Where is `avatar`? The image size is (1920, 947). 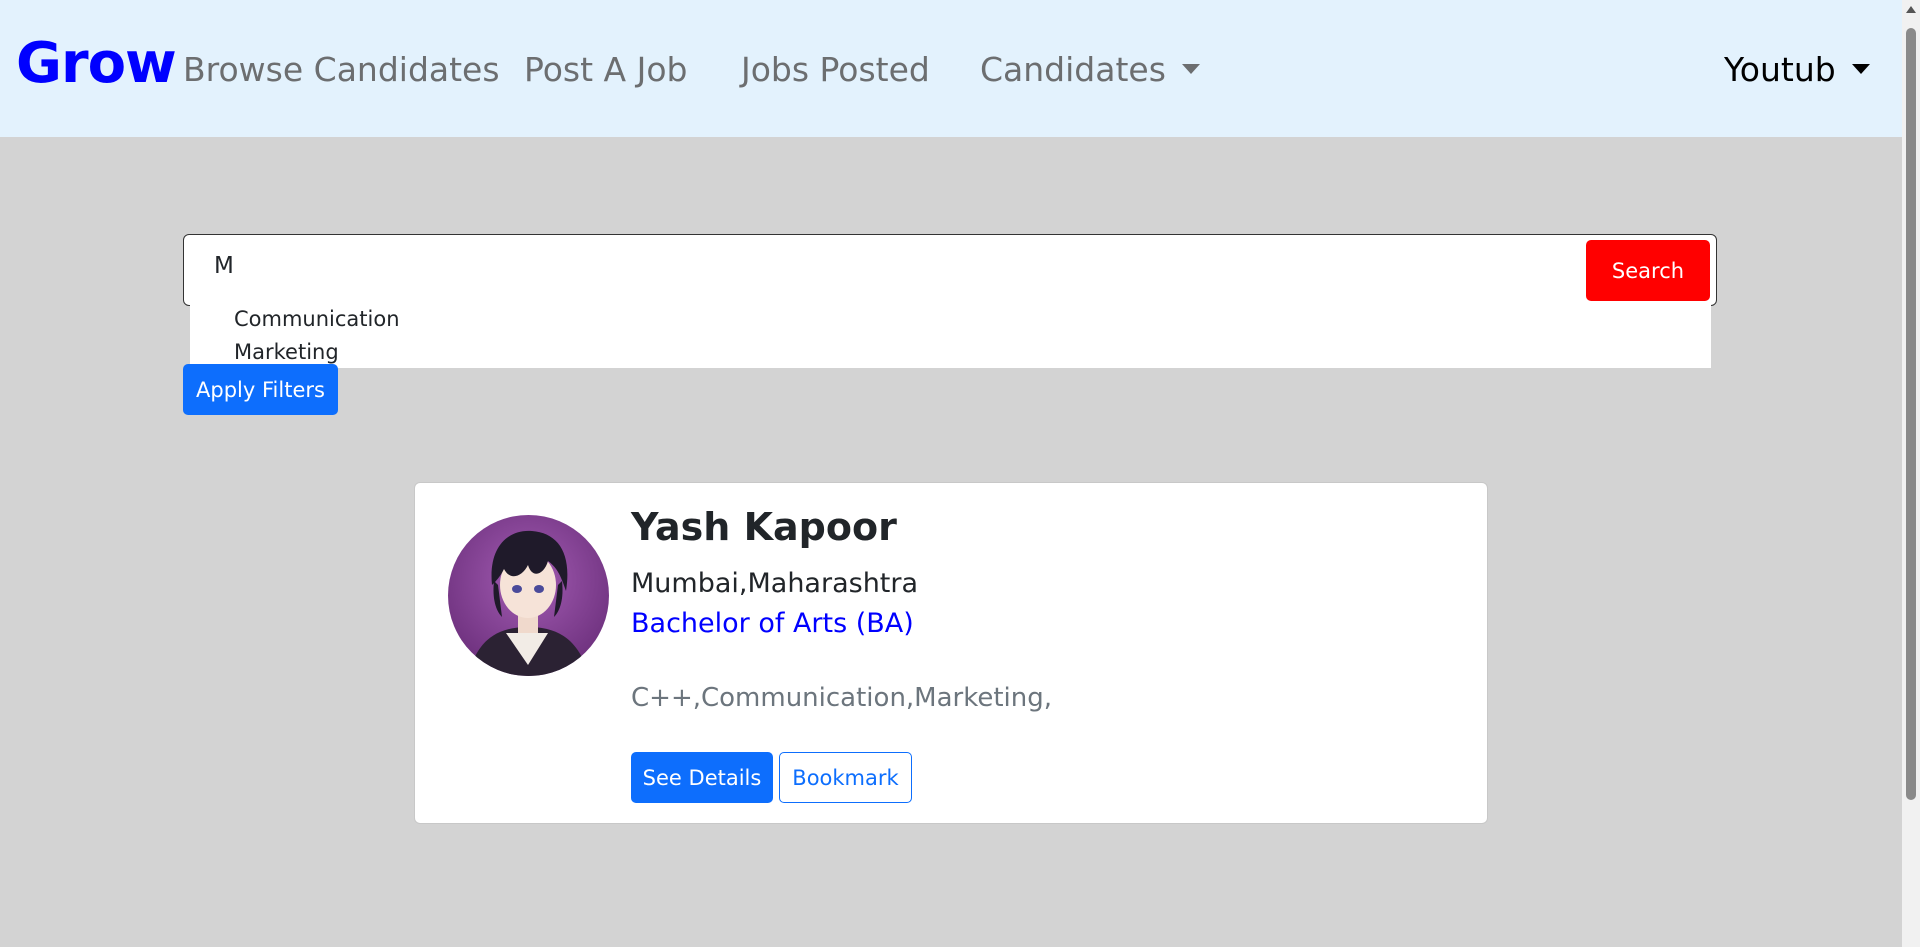 avatar is located at coordinates (528, 595).